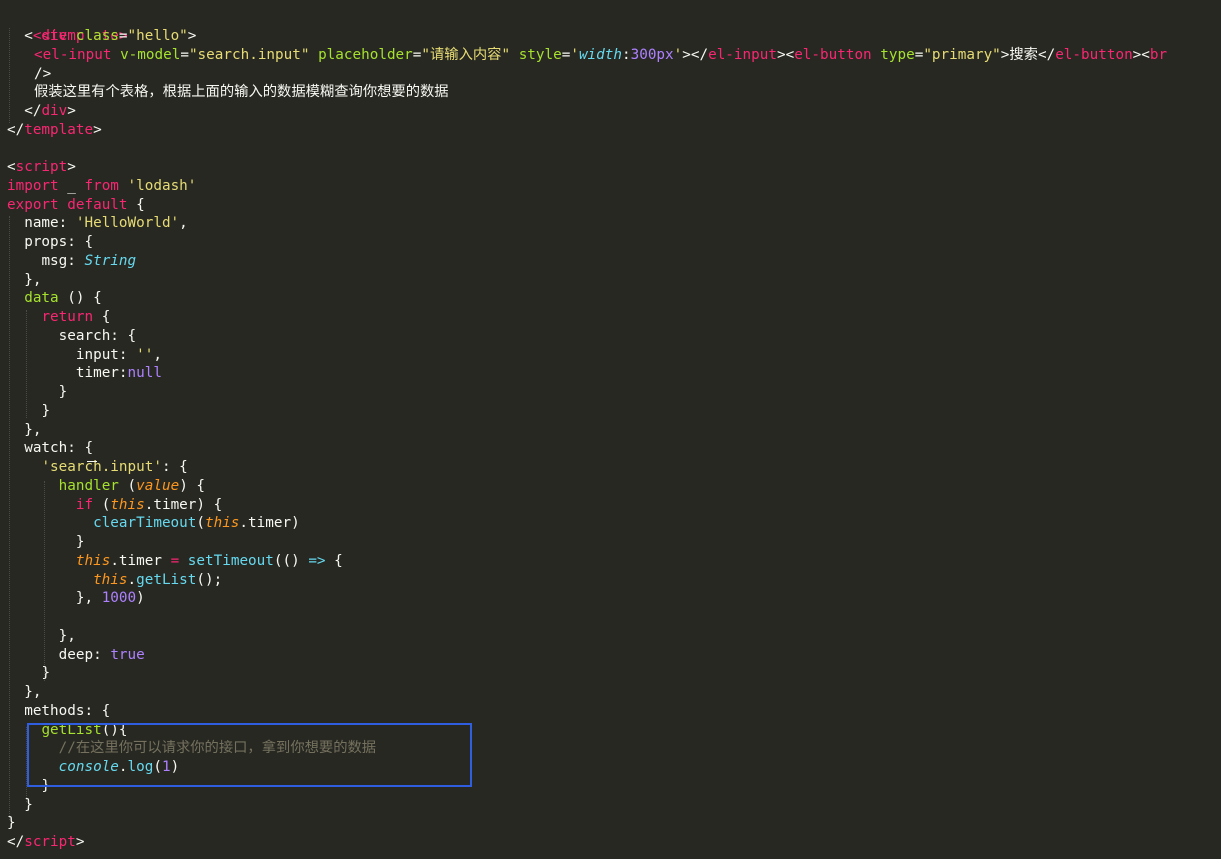 The image size is (1221, 859). What do you see at coordinates (11, 167) in the screenshot?
I see `code-token: <` at bounding box center [11, 167].